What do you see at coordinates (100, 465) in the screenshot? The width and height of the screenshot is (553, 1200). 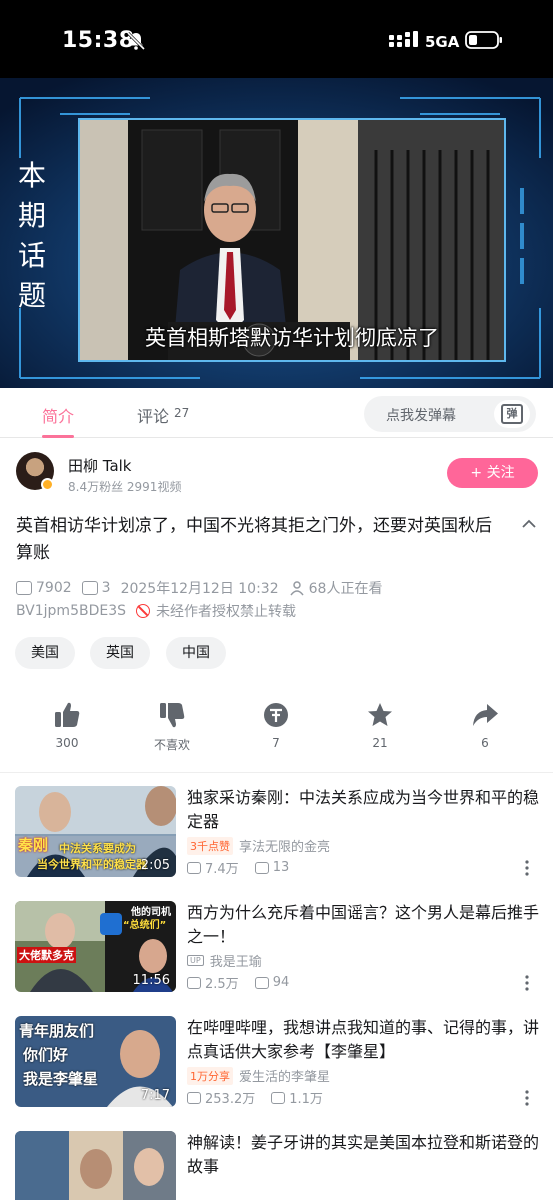 I see `uploader-name: 田柳 Talk` at bounding box center [100, 465].